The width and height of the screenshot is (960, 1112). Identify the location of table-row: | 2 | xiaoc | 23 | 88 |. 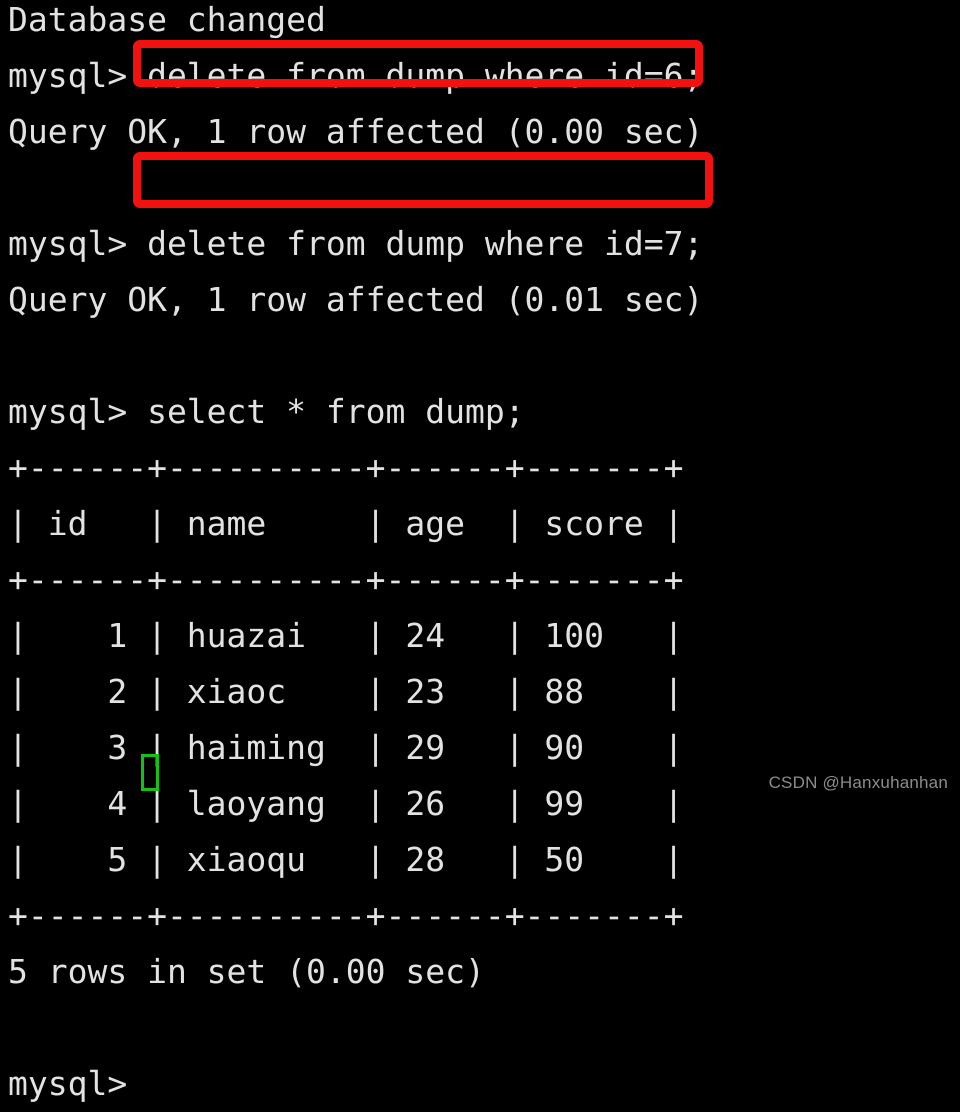
(346, 691).